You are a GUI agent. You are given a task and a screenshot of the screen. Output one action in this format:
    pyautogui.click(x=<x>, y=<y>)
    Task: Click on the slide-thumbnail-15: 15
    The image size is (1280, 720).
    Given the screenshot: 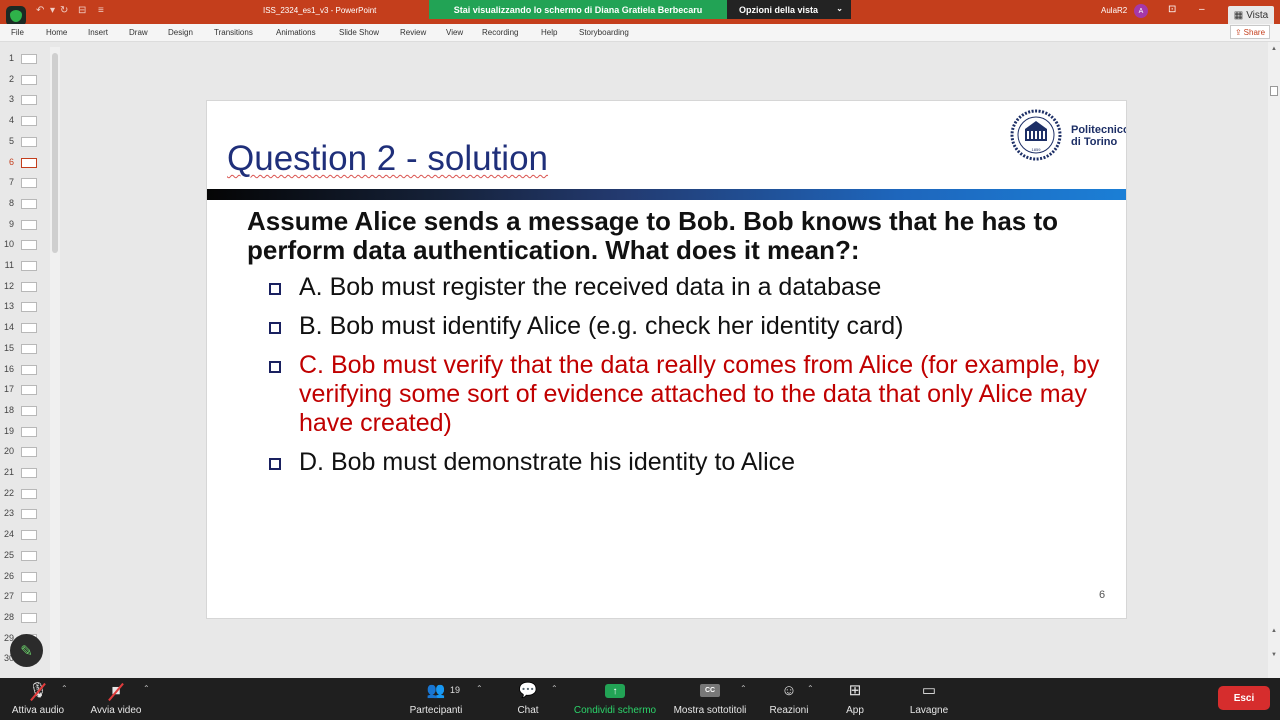 What is the action you would take?
    pyautogui.click(x=25, y=349)
    